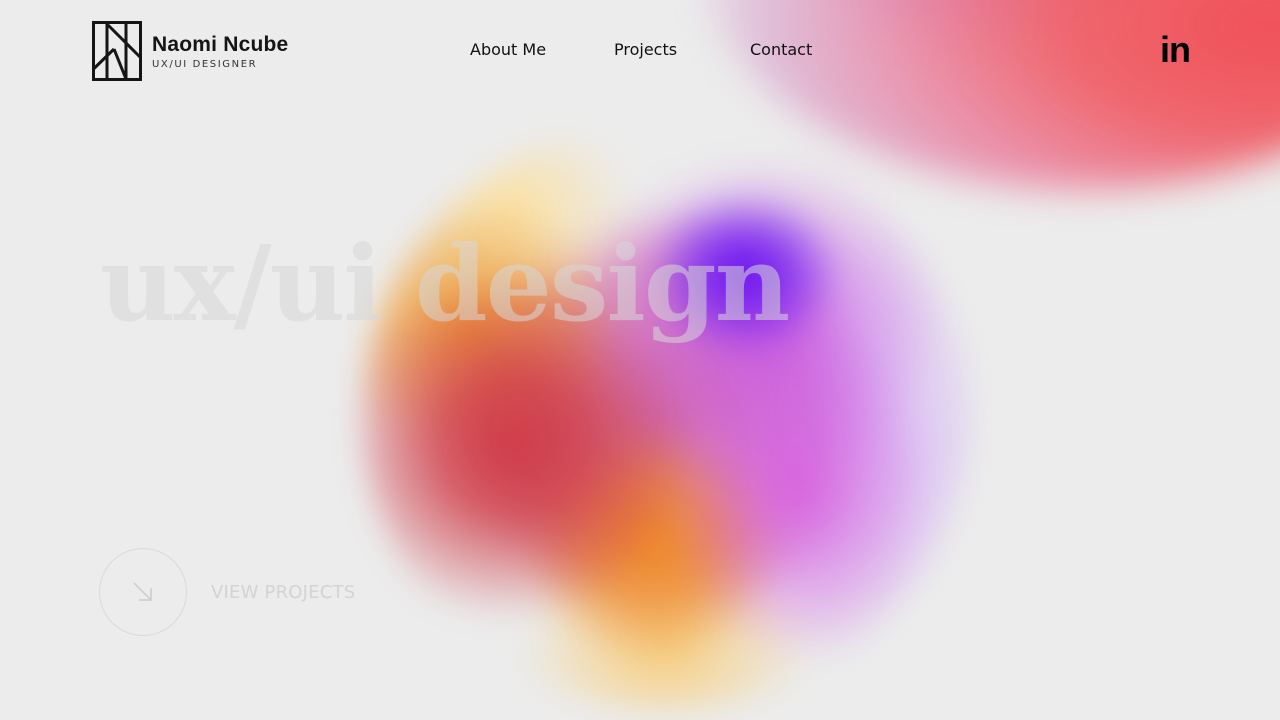 The width and height of the screenshot is (1280, 720). I want to click on arrow-down-right-icon, so click(142, 591).